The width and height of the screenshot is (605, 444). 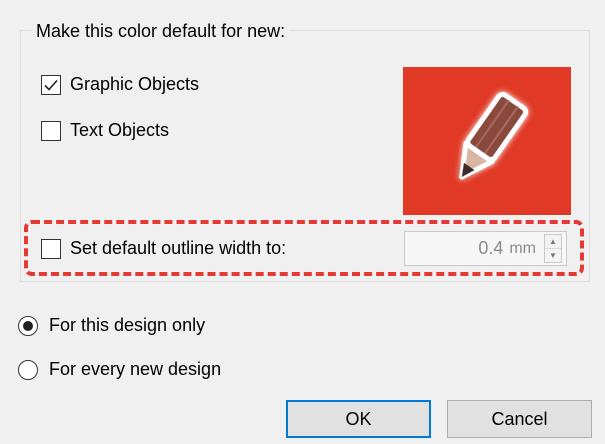 I want to click on text-objects-checkbox, so click(x=51, y=130).